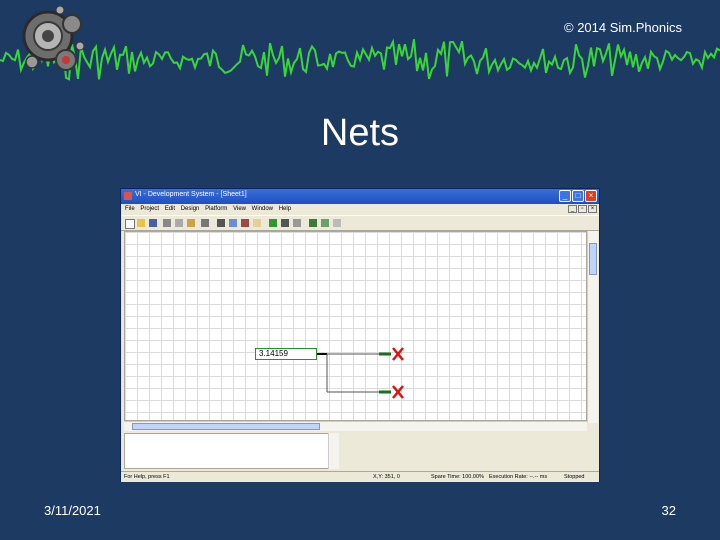  I want to click on mdi-close-button: ×, so click(592, 209).